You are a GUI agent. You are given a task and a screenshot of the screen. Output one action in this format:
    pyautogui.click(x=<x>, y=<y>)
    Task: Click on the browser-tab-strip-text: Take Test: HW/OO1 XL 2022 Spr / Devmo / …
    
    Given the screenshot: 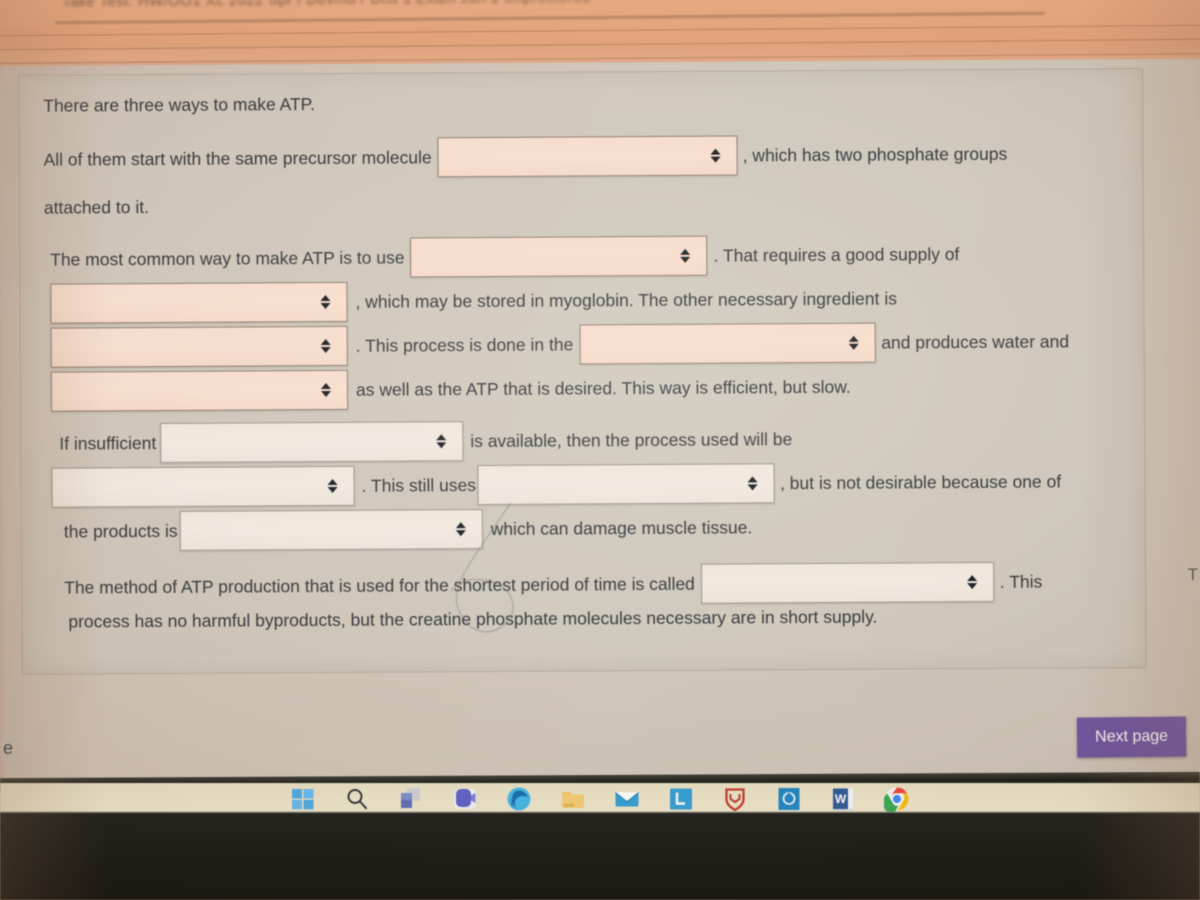 What is the action you would take?
    pyautogui.click(x=326, y=5)
    